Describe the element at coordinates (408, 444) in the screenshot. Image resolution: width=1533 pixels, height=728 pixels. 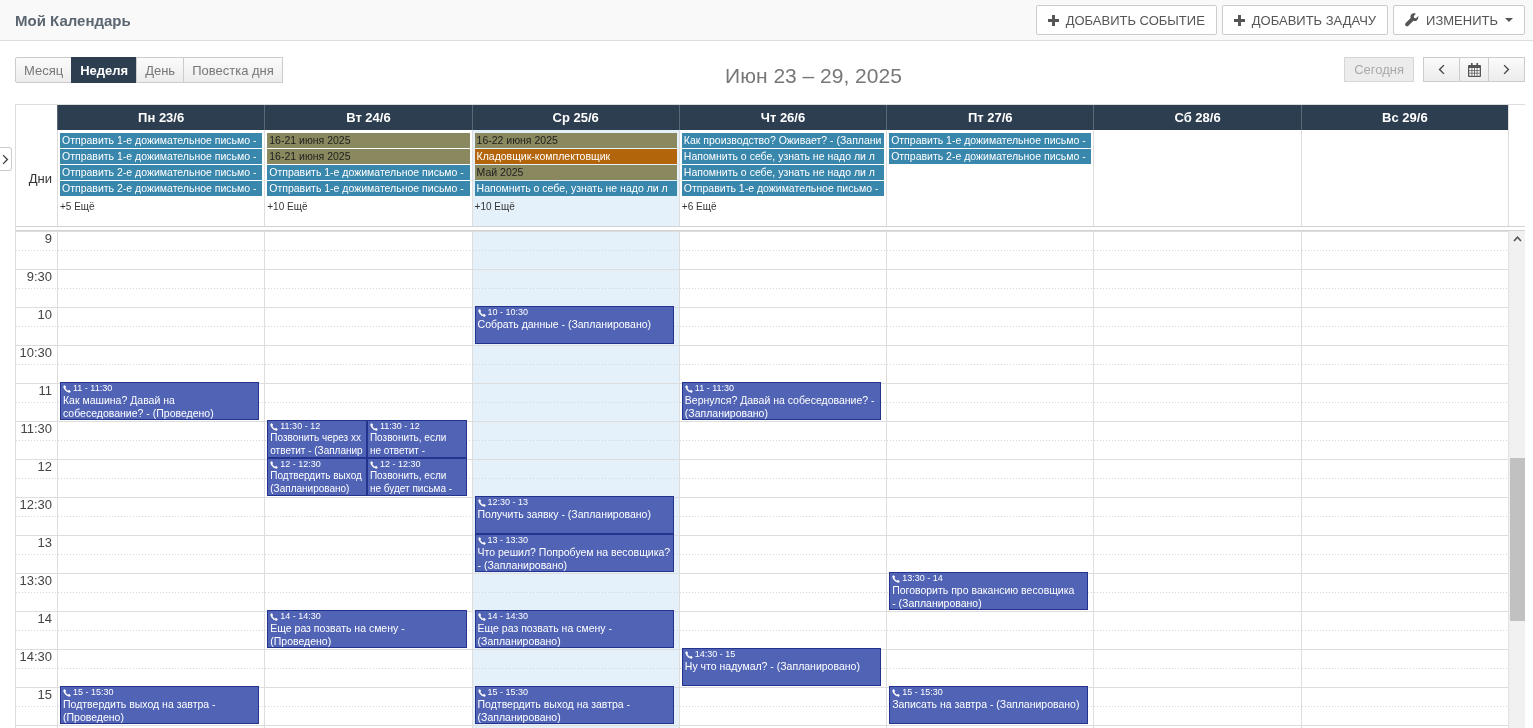
I see `event-title: Позвонить, если не ответит -` at that location.